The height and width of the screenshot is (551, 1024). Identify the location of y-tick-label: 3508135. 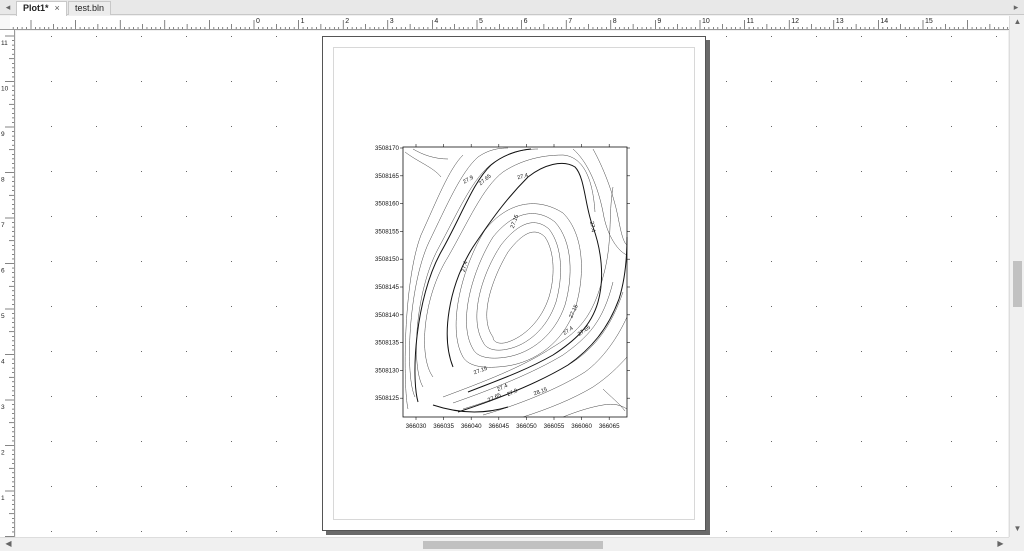
(387, 343).